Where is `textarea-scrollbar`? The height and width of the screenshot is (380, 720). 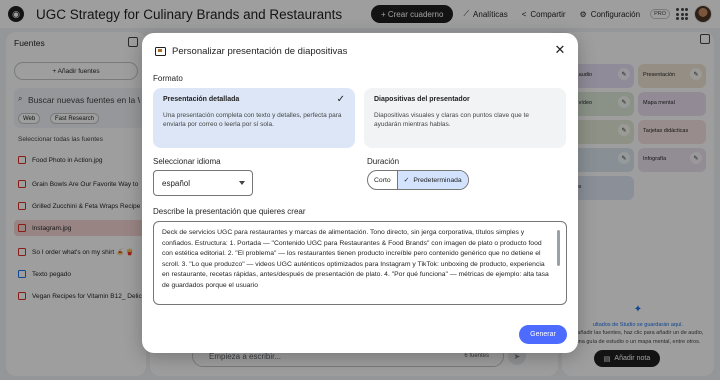 textarea-scrollbar is located at coordinates (558, 248).